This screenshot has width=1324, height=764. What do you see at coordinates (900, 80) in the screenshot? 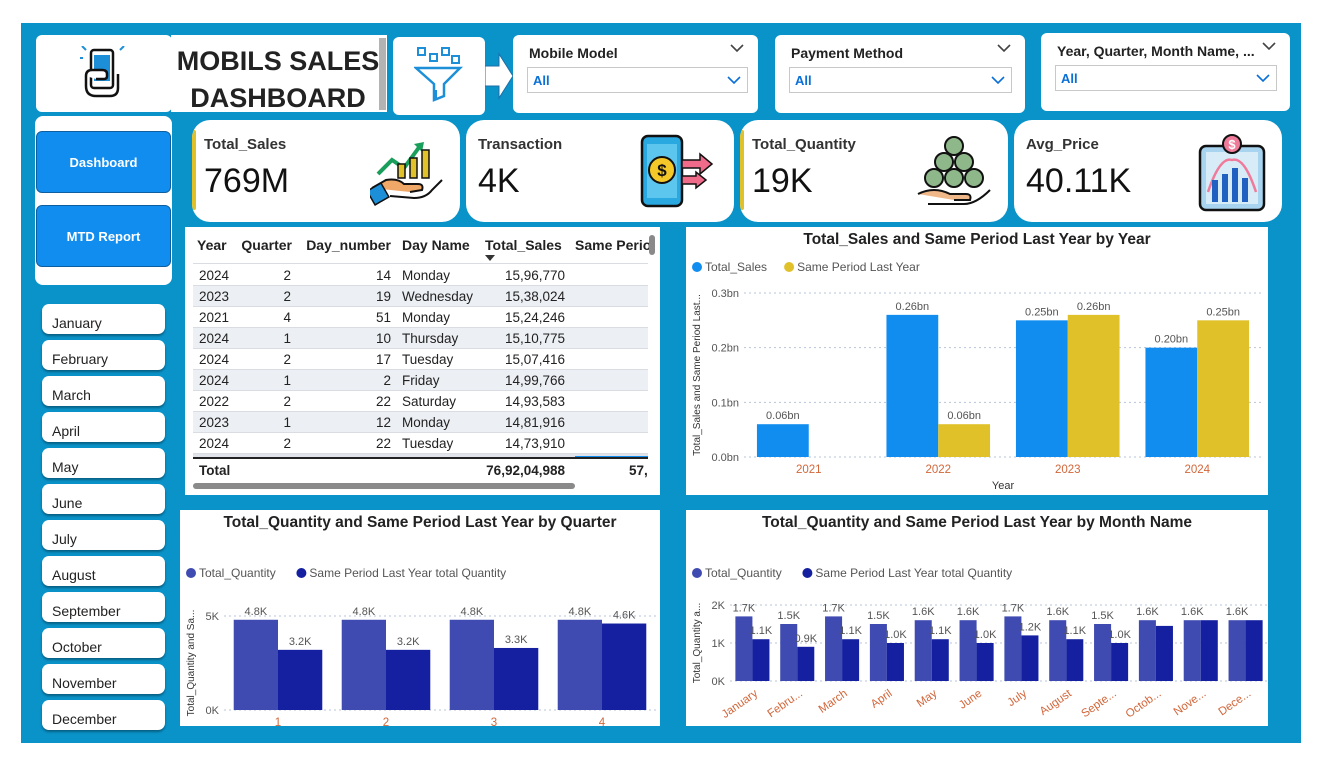
I see `payment-method-dropdown: All` at bounding box center [900, 80].